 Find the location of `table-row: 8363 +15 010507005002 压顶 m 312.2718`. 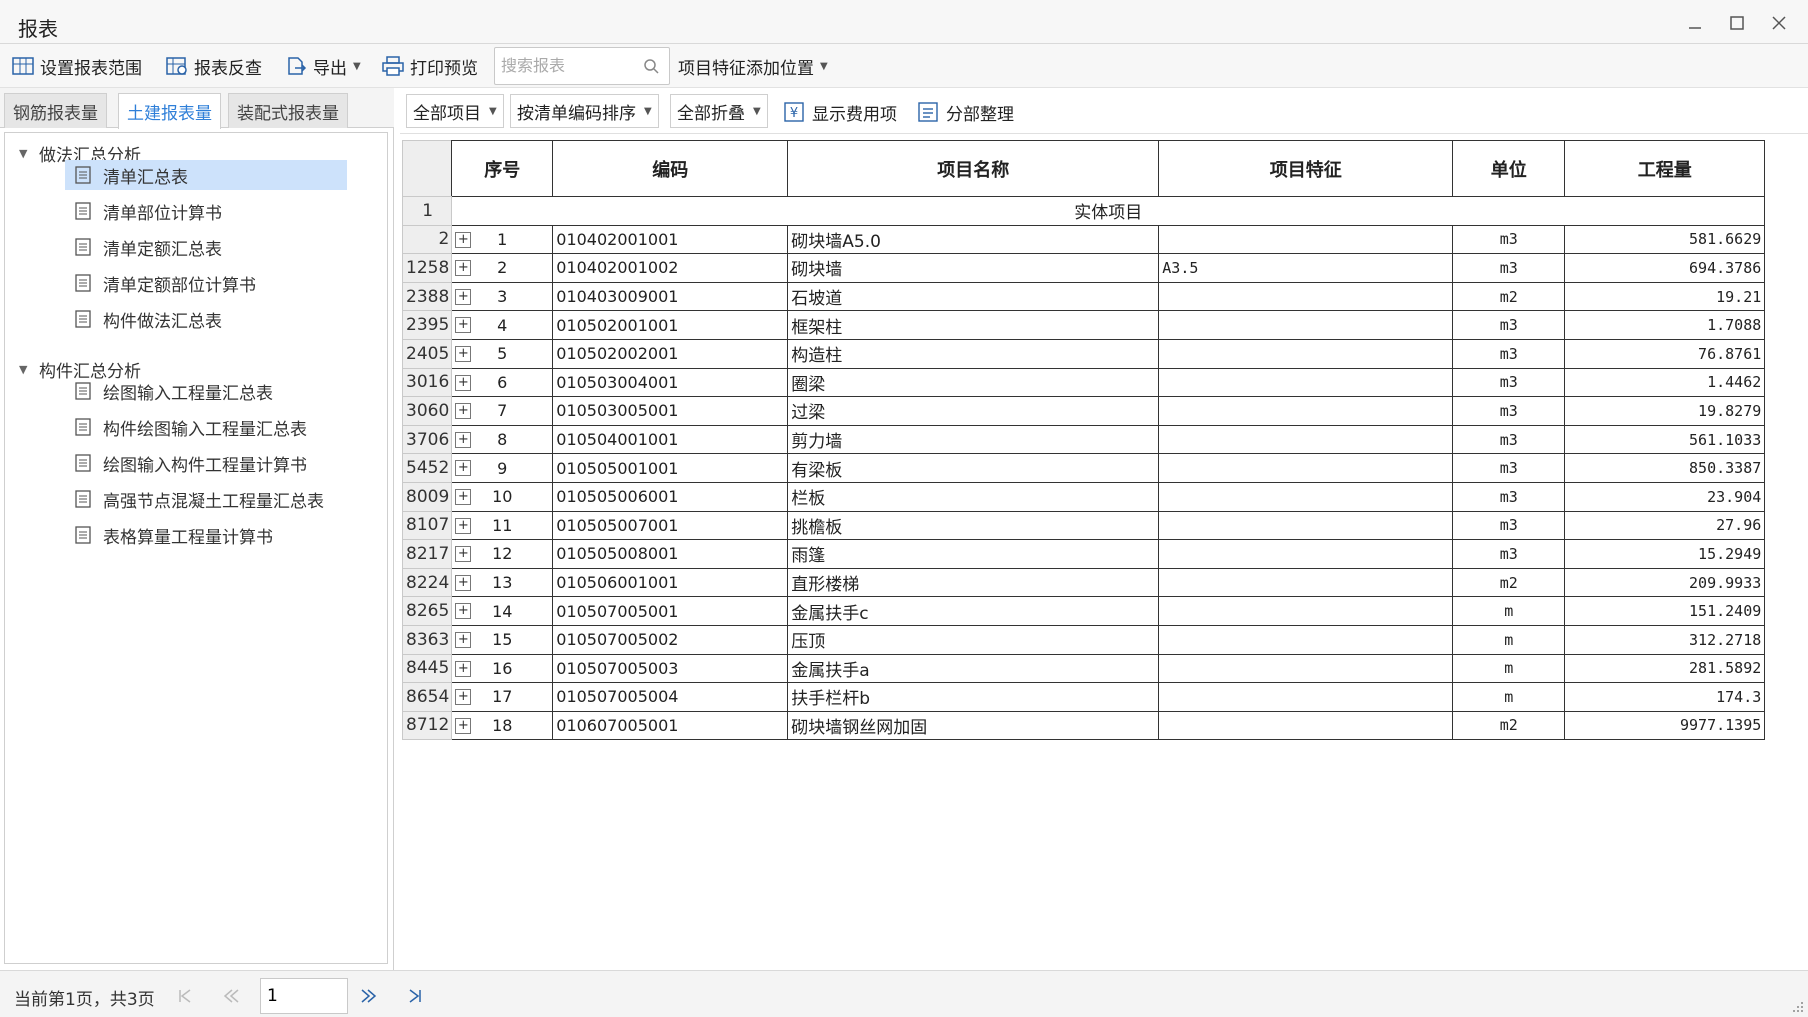

table-row: 8363 +15 010507005002 压顶 m 312.2718 is located at coordinates (1083, 639).